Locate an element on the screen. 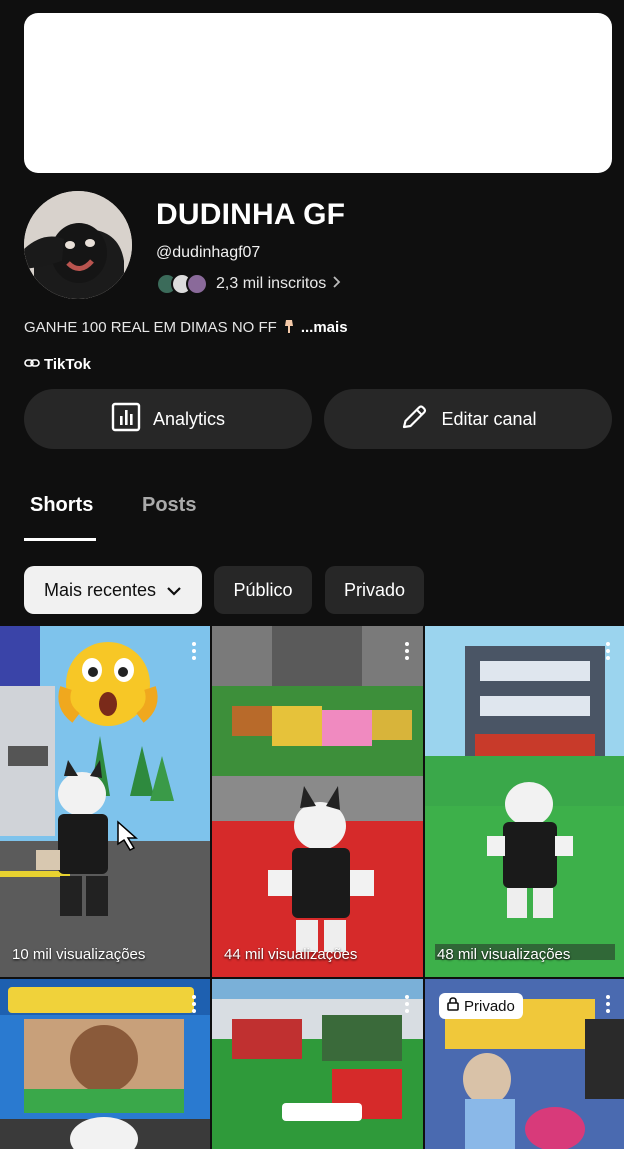 This screenshot has width=624, height=1149. subscriber-avatar is located at coordinates (197, 284).